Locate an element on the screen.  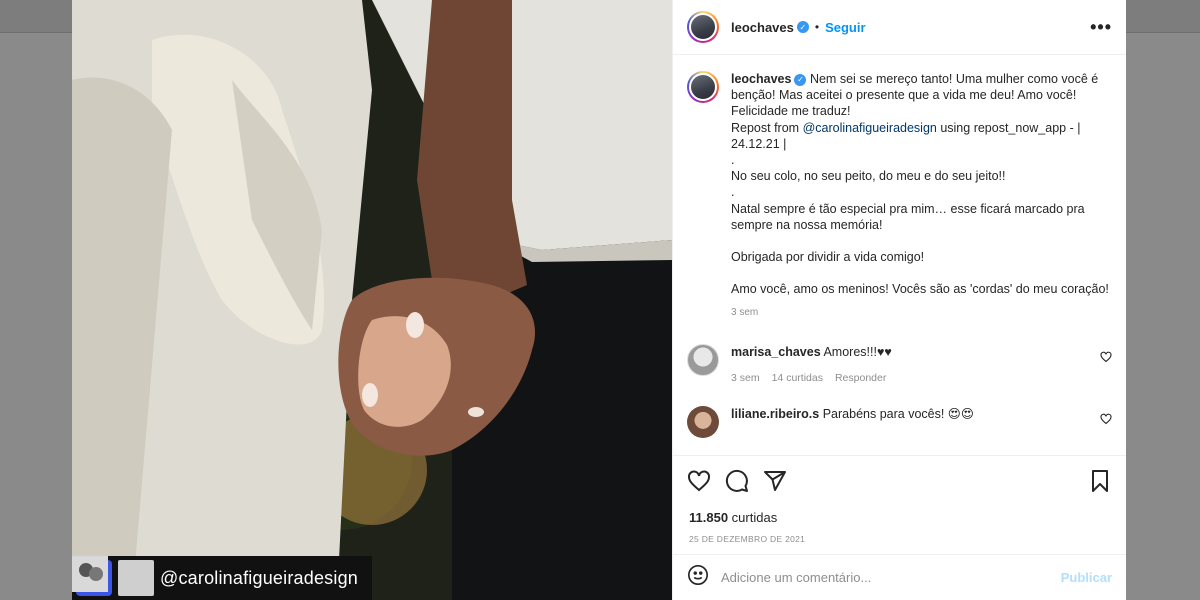
caption-author-username: leochaves is located at coordinates (761, 79).